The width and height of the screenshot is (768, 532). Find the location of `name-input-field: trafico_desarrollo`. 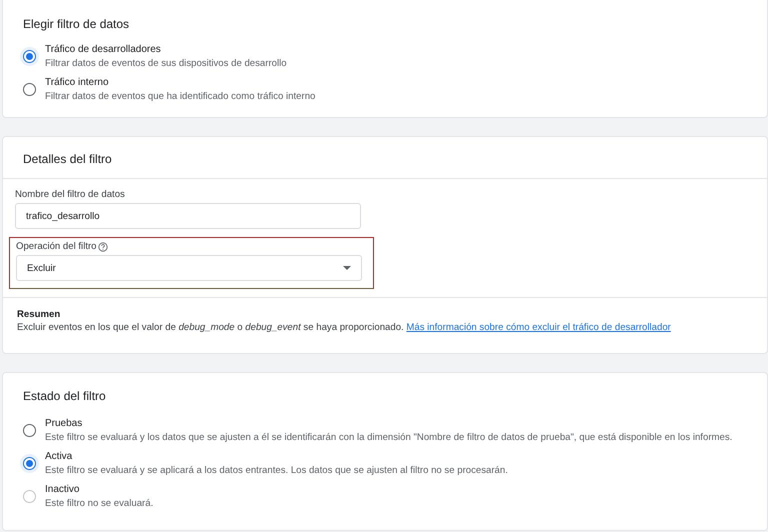

name-input-field: trafico_desarrollo is located at coordinates (188, 216).